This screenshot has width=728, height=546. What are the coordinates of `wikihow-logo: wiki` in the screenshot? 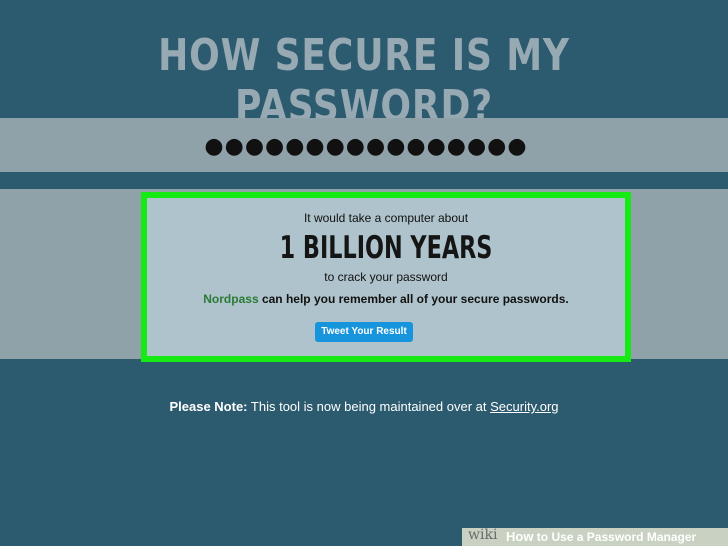 It's located at (483, 535).